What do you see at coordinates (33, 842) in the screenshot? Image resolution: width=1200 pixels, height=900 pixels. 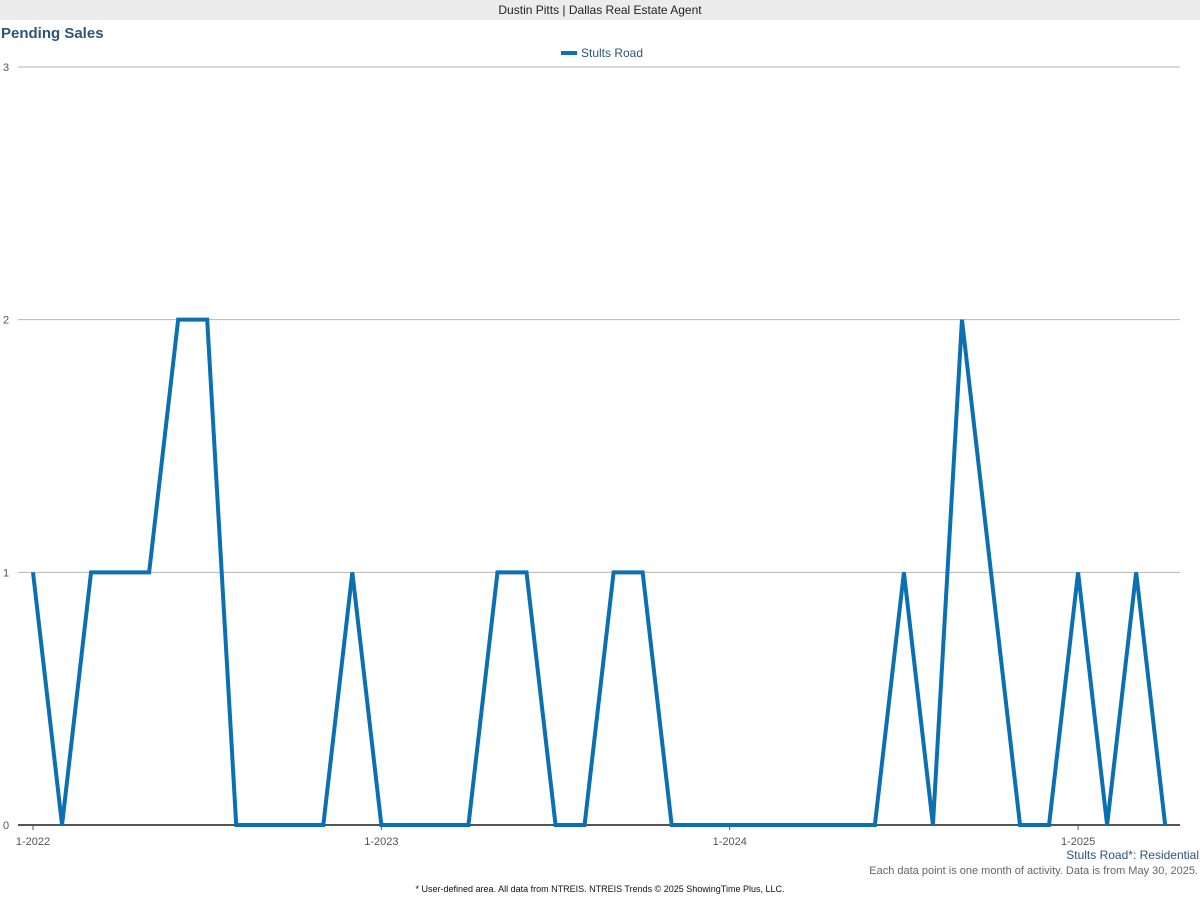 I see `x-tick-label: 1-2022` at bounding box center [33, 842].